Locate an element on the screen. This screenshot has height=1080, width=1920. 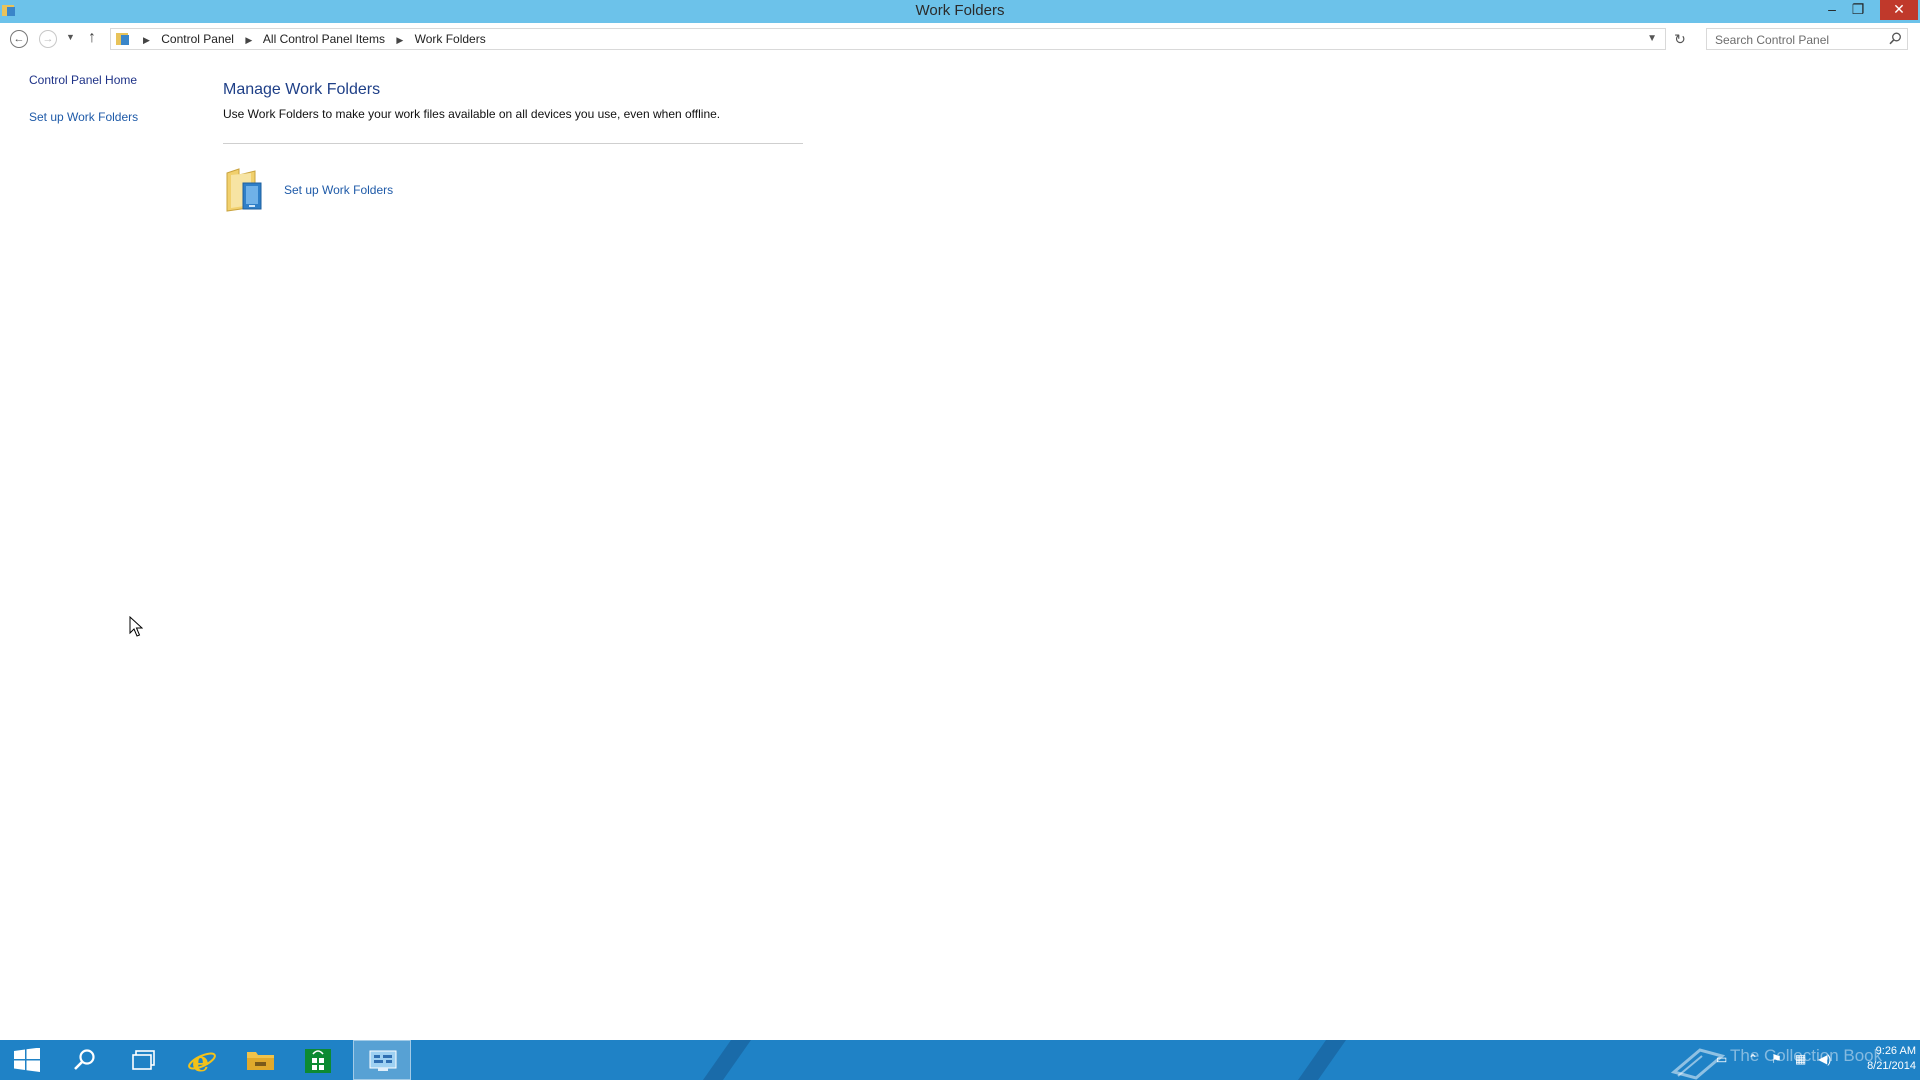
task-view-button is located at coordinates (144, 1060).